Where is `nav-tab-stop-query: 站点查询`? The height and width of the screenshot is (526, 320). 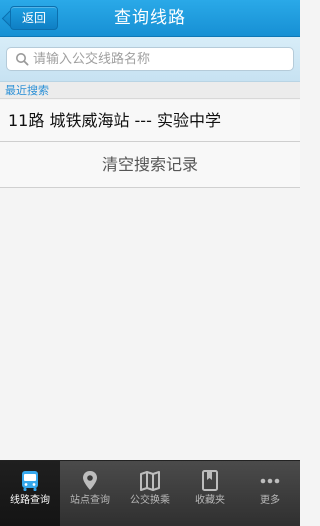
nav-tab-stop-query: 站点查询 is located at coordinates (90, 493).